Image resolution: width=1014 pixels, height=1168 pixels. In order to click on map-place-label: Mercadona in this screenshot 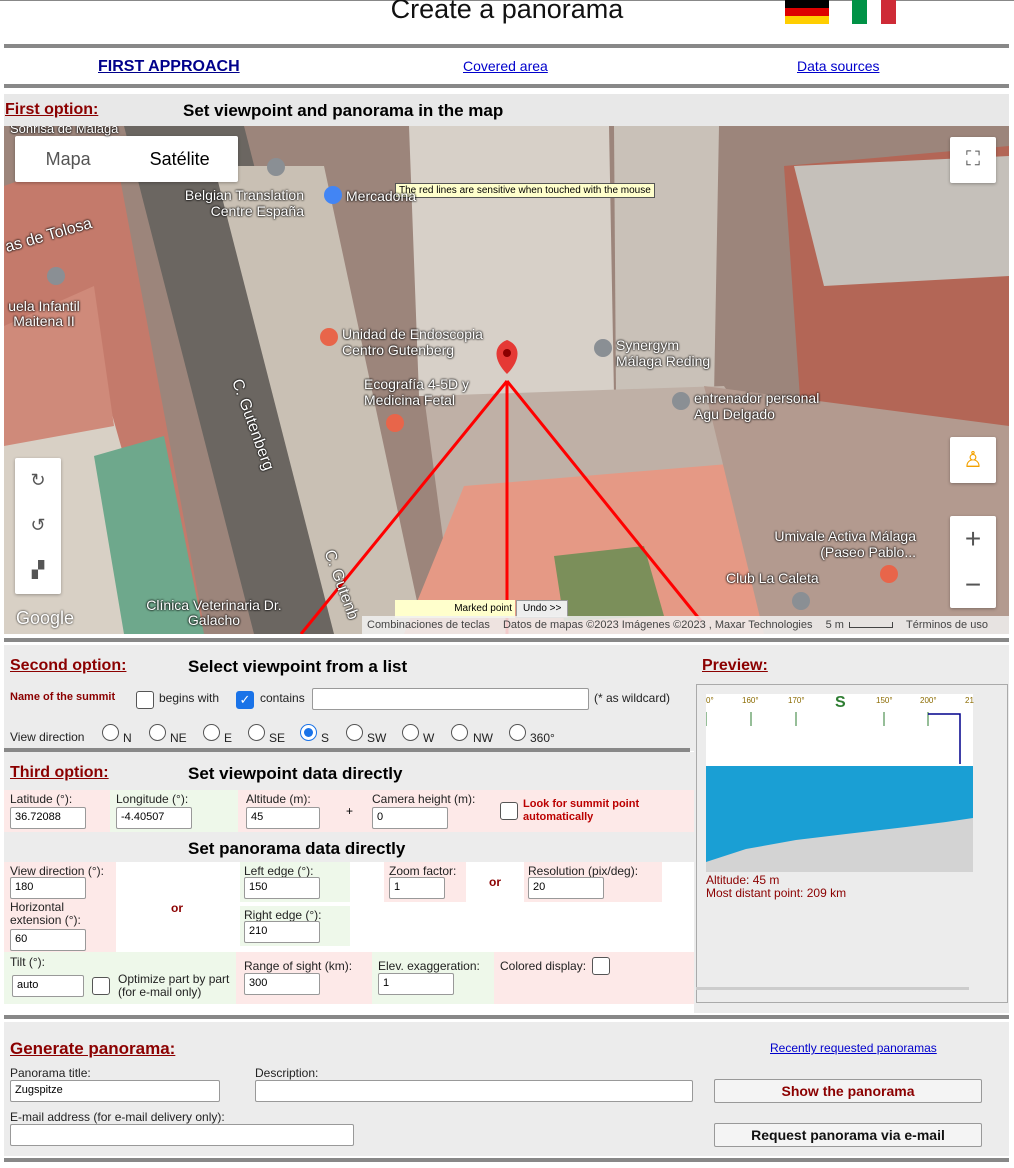, I will do `click(381, 196)`.